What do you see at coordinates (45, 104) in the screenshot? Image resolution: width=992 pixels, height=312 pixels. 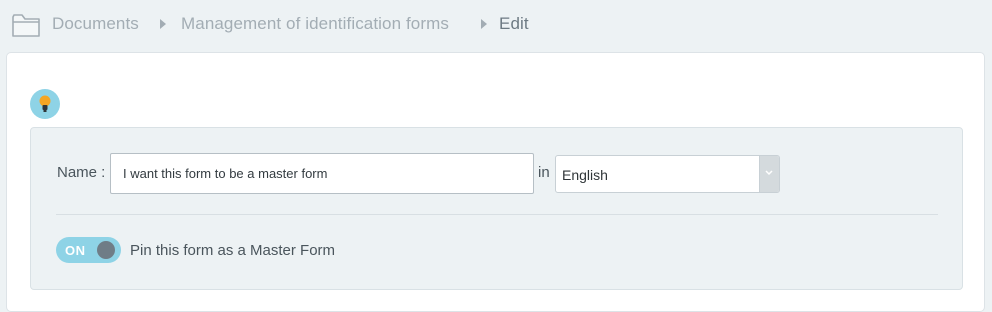 I see `lightbulb-icon` at bounding box center [45, 104].